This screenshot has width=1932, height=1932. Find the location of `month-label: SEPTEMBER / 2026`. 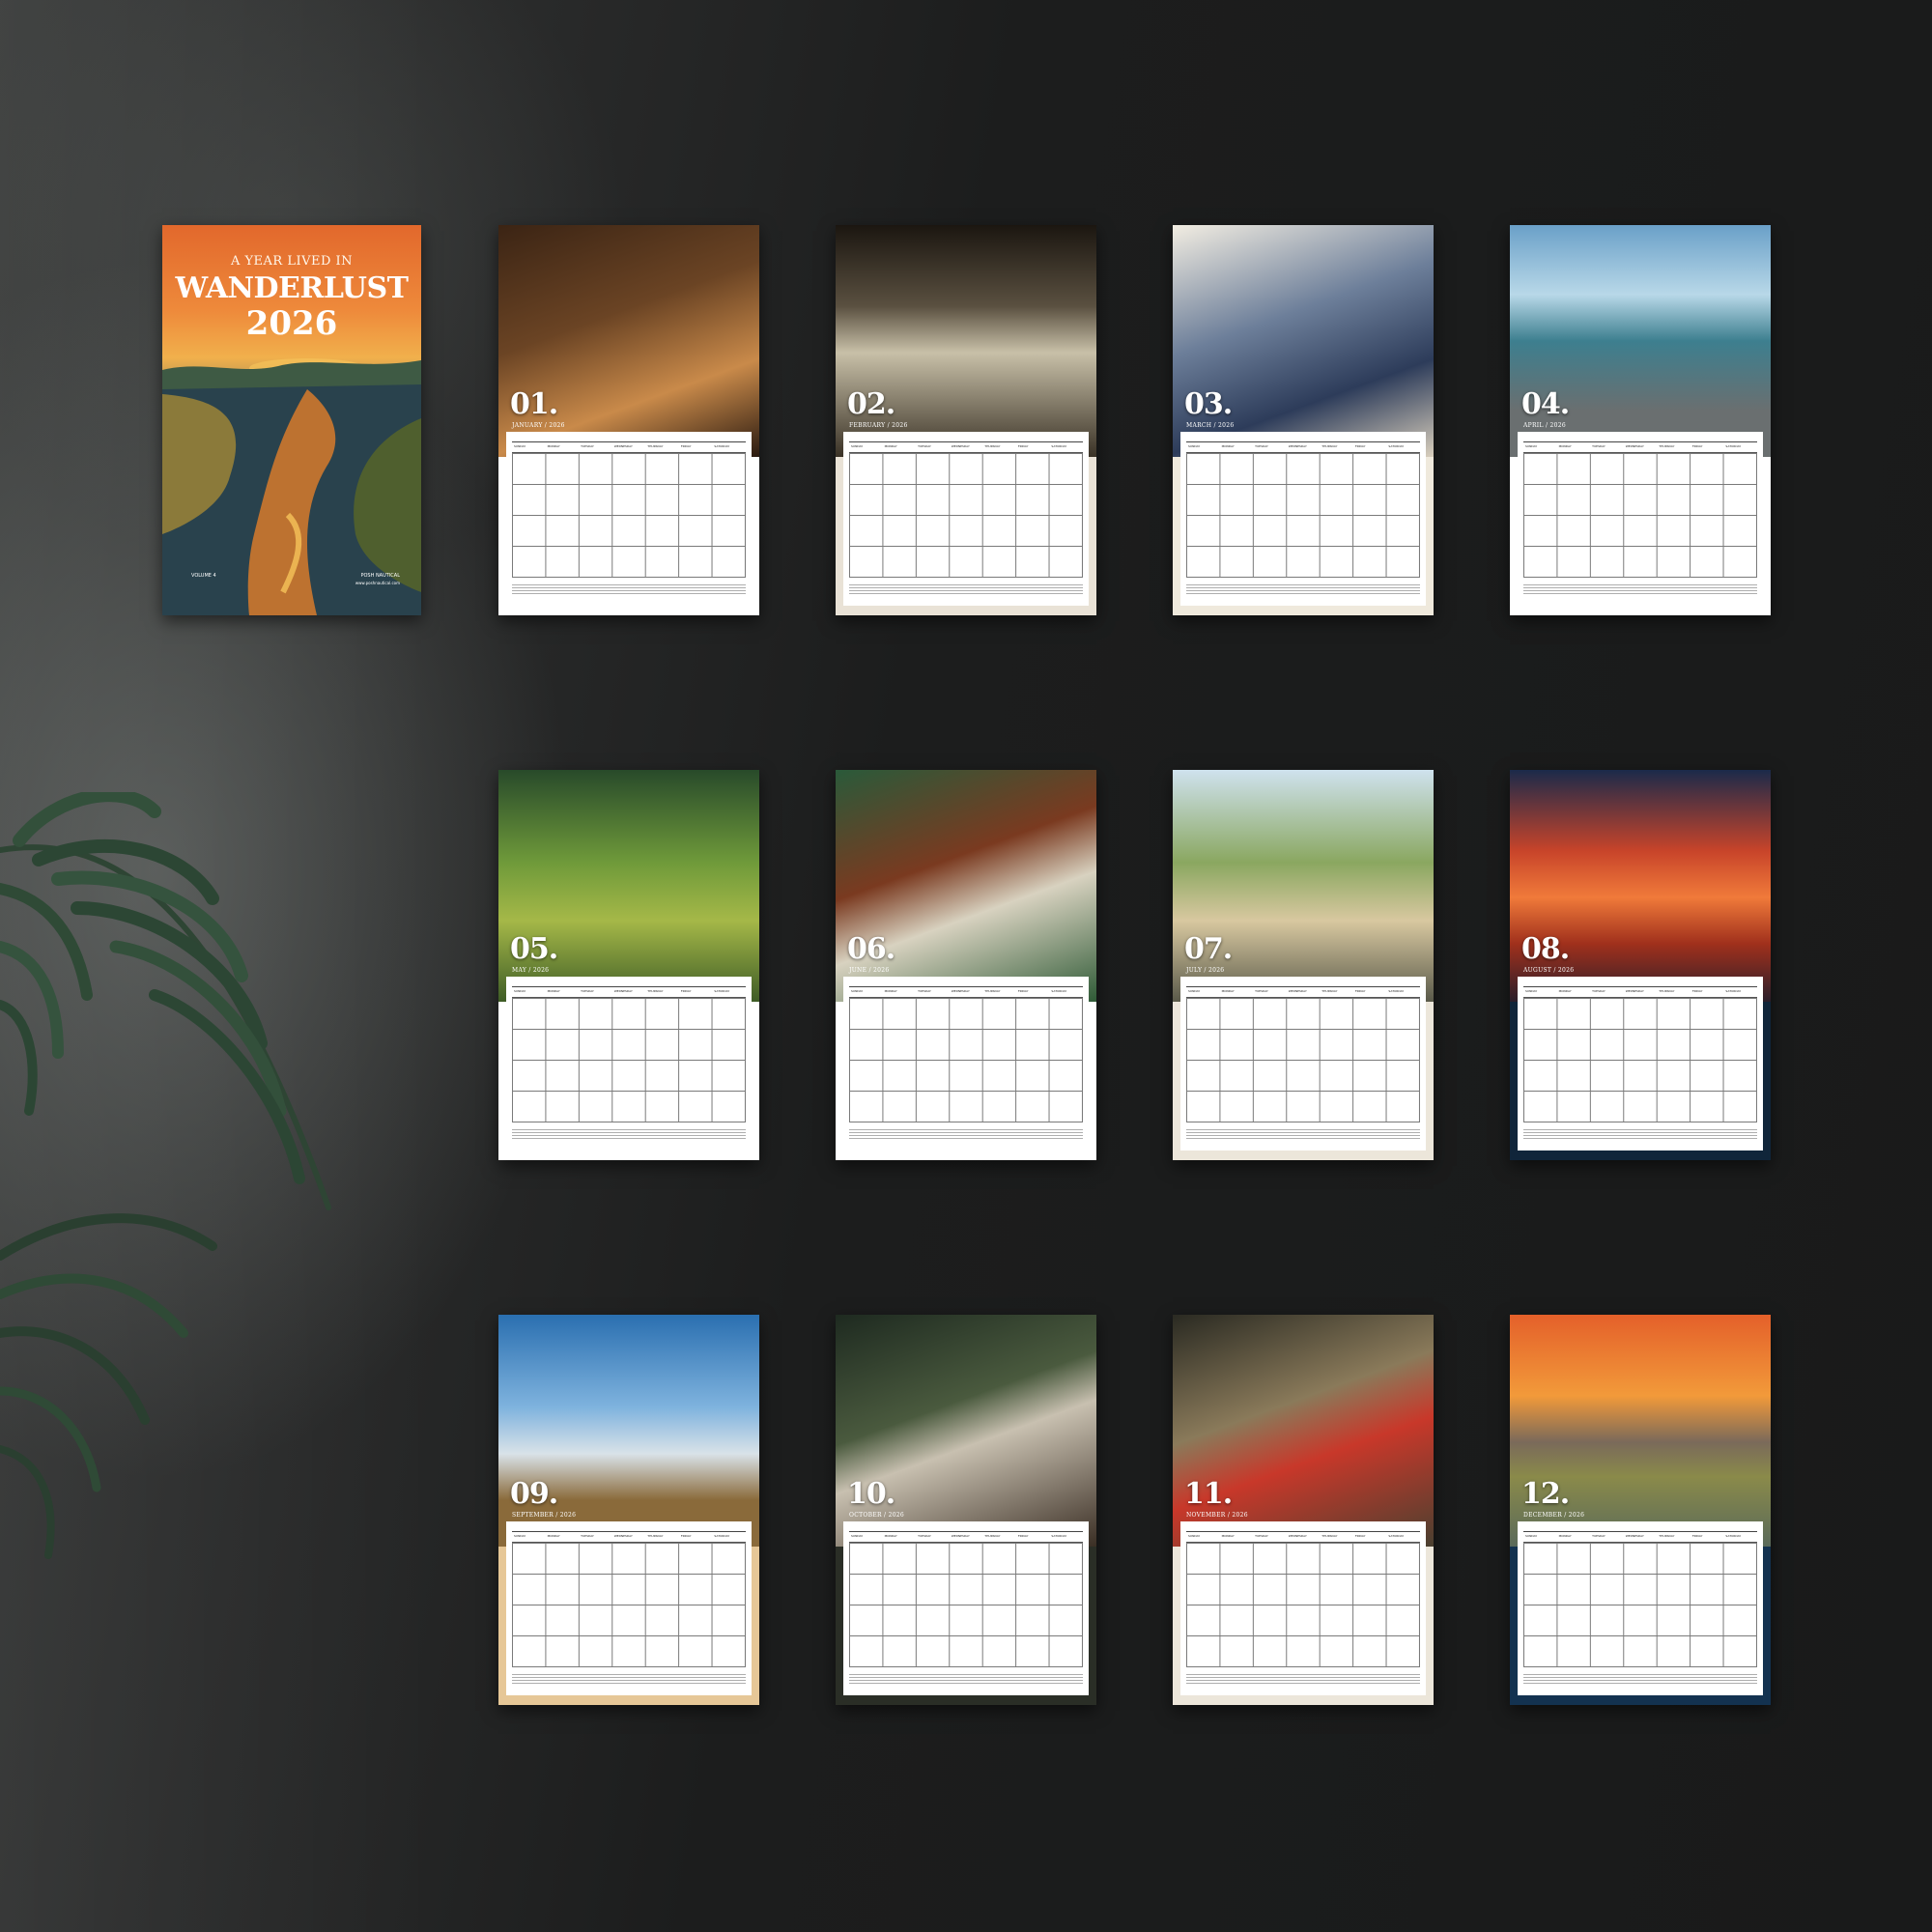

month-label: SEPTEMBER / 2026 is located at coordinates (544, 1515).